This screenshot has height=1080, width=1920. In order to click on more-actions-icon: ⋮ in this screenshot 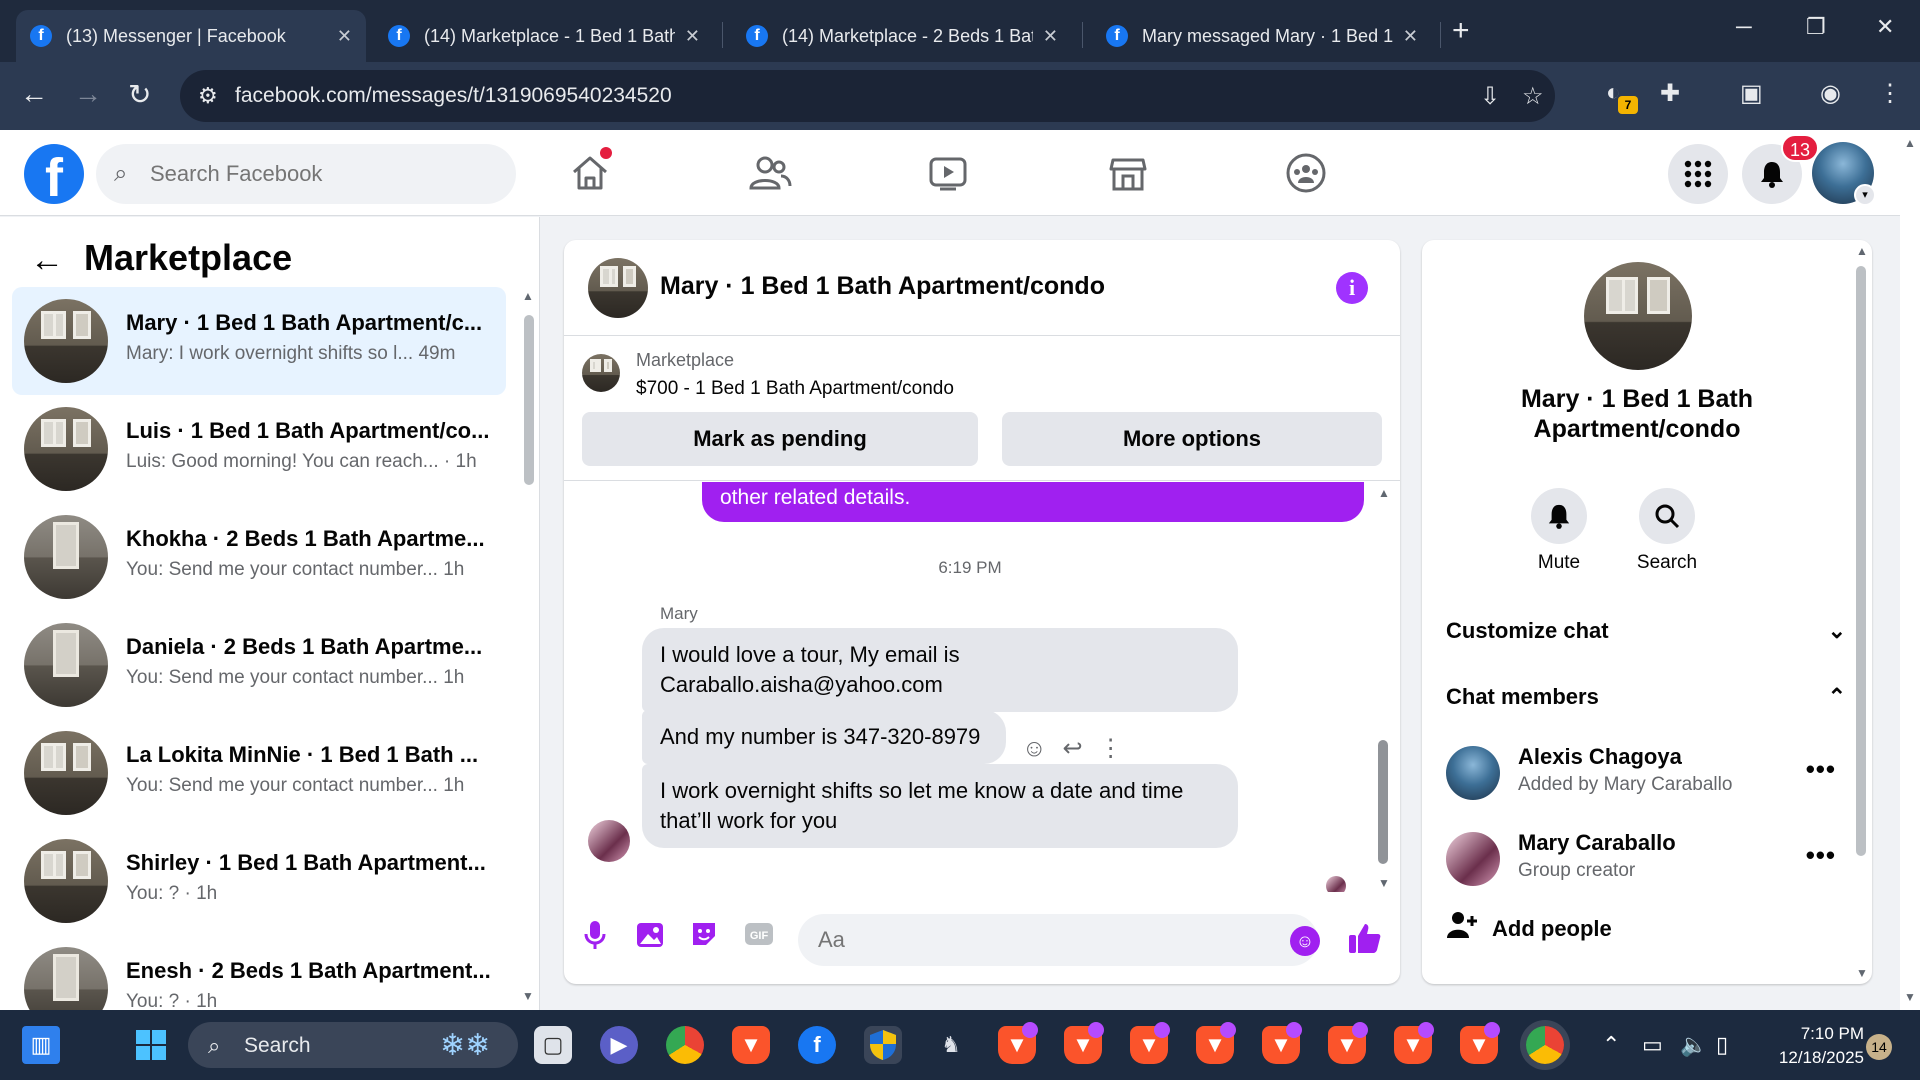, I will do `click(1111, 748)`.